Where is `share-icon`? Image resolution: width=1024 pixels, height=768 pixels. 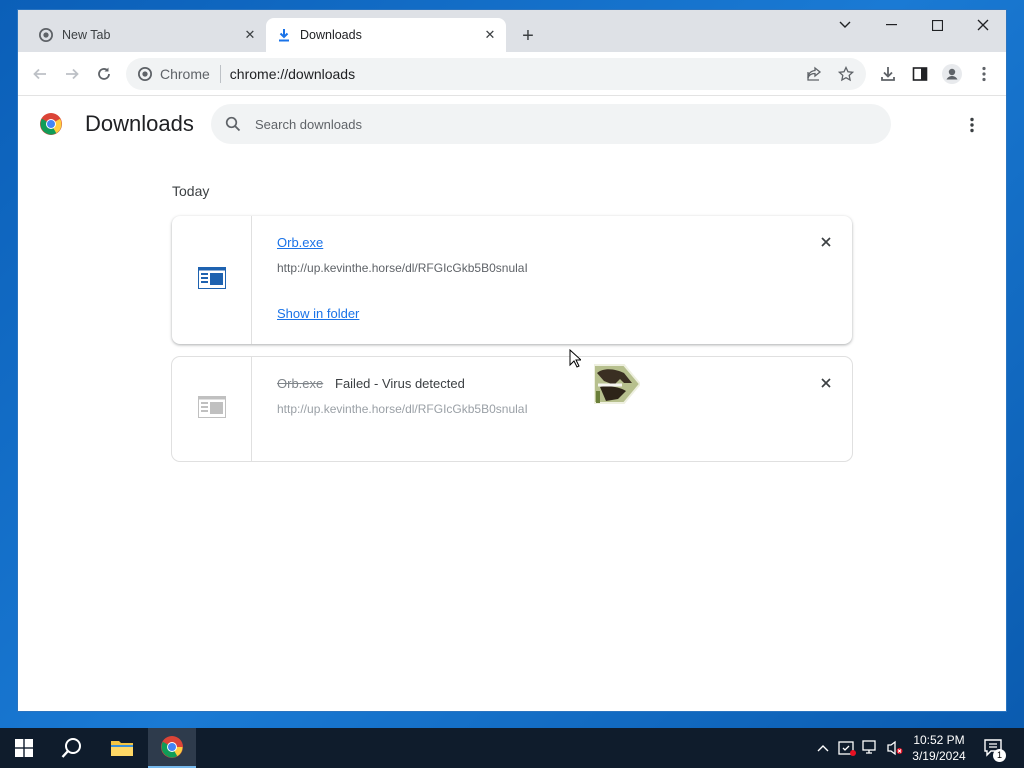
share-icon is located at coordinates (814, 74).